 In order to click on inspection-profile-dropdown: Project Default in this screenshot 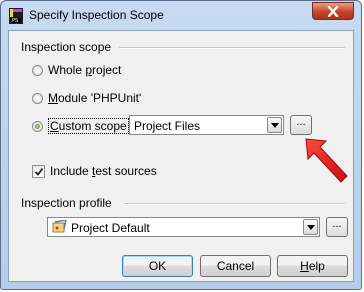, I will do `click(183, 227)`.